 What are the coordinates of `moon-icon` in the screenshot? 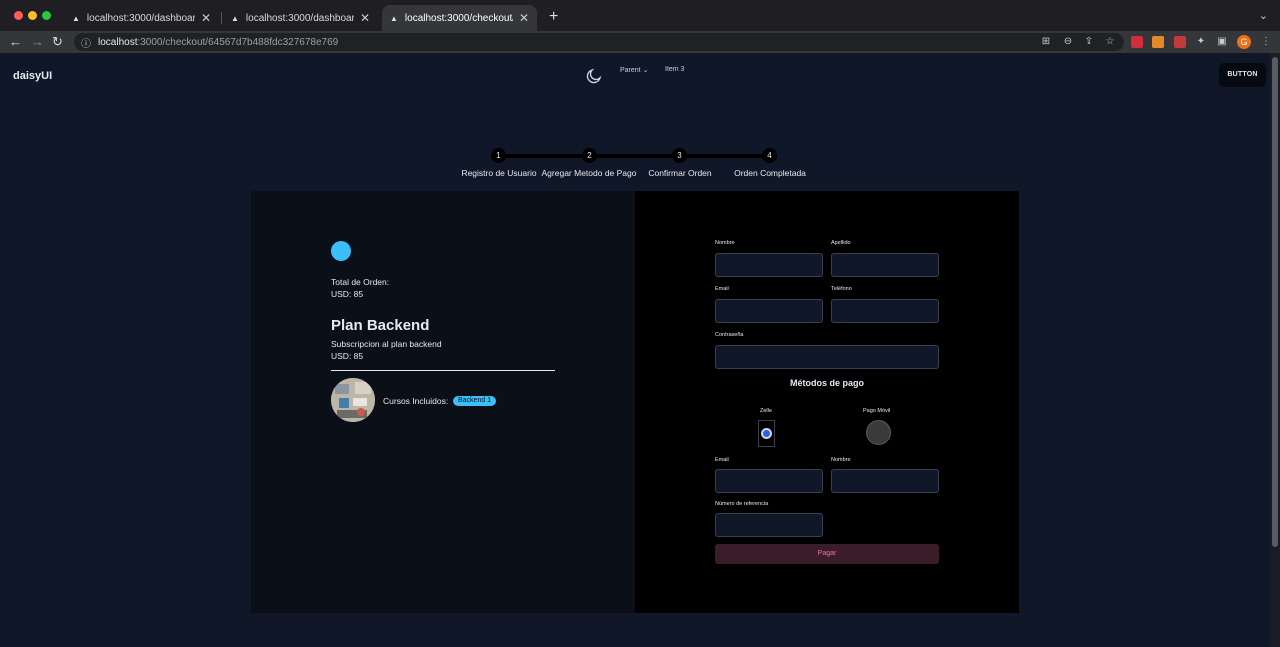 It's located at (594, 76).